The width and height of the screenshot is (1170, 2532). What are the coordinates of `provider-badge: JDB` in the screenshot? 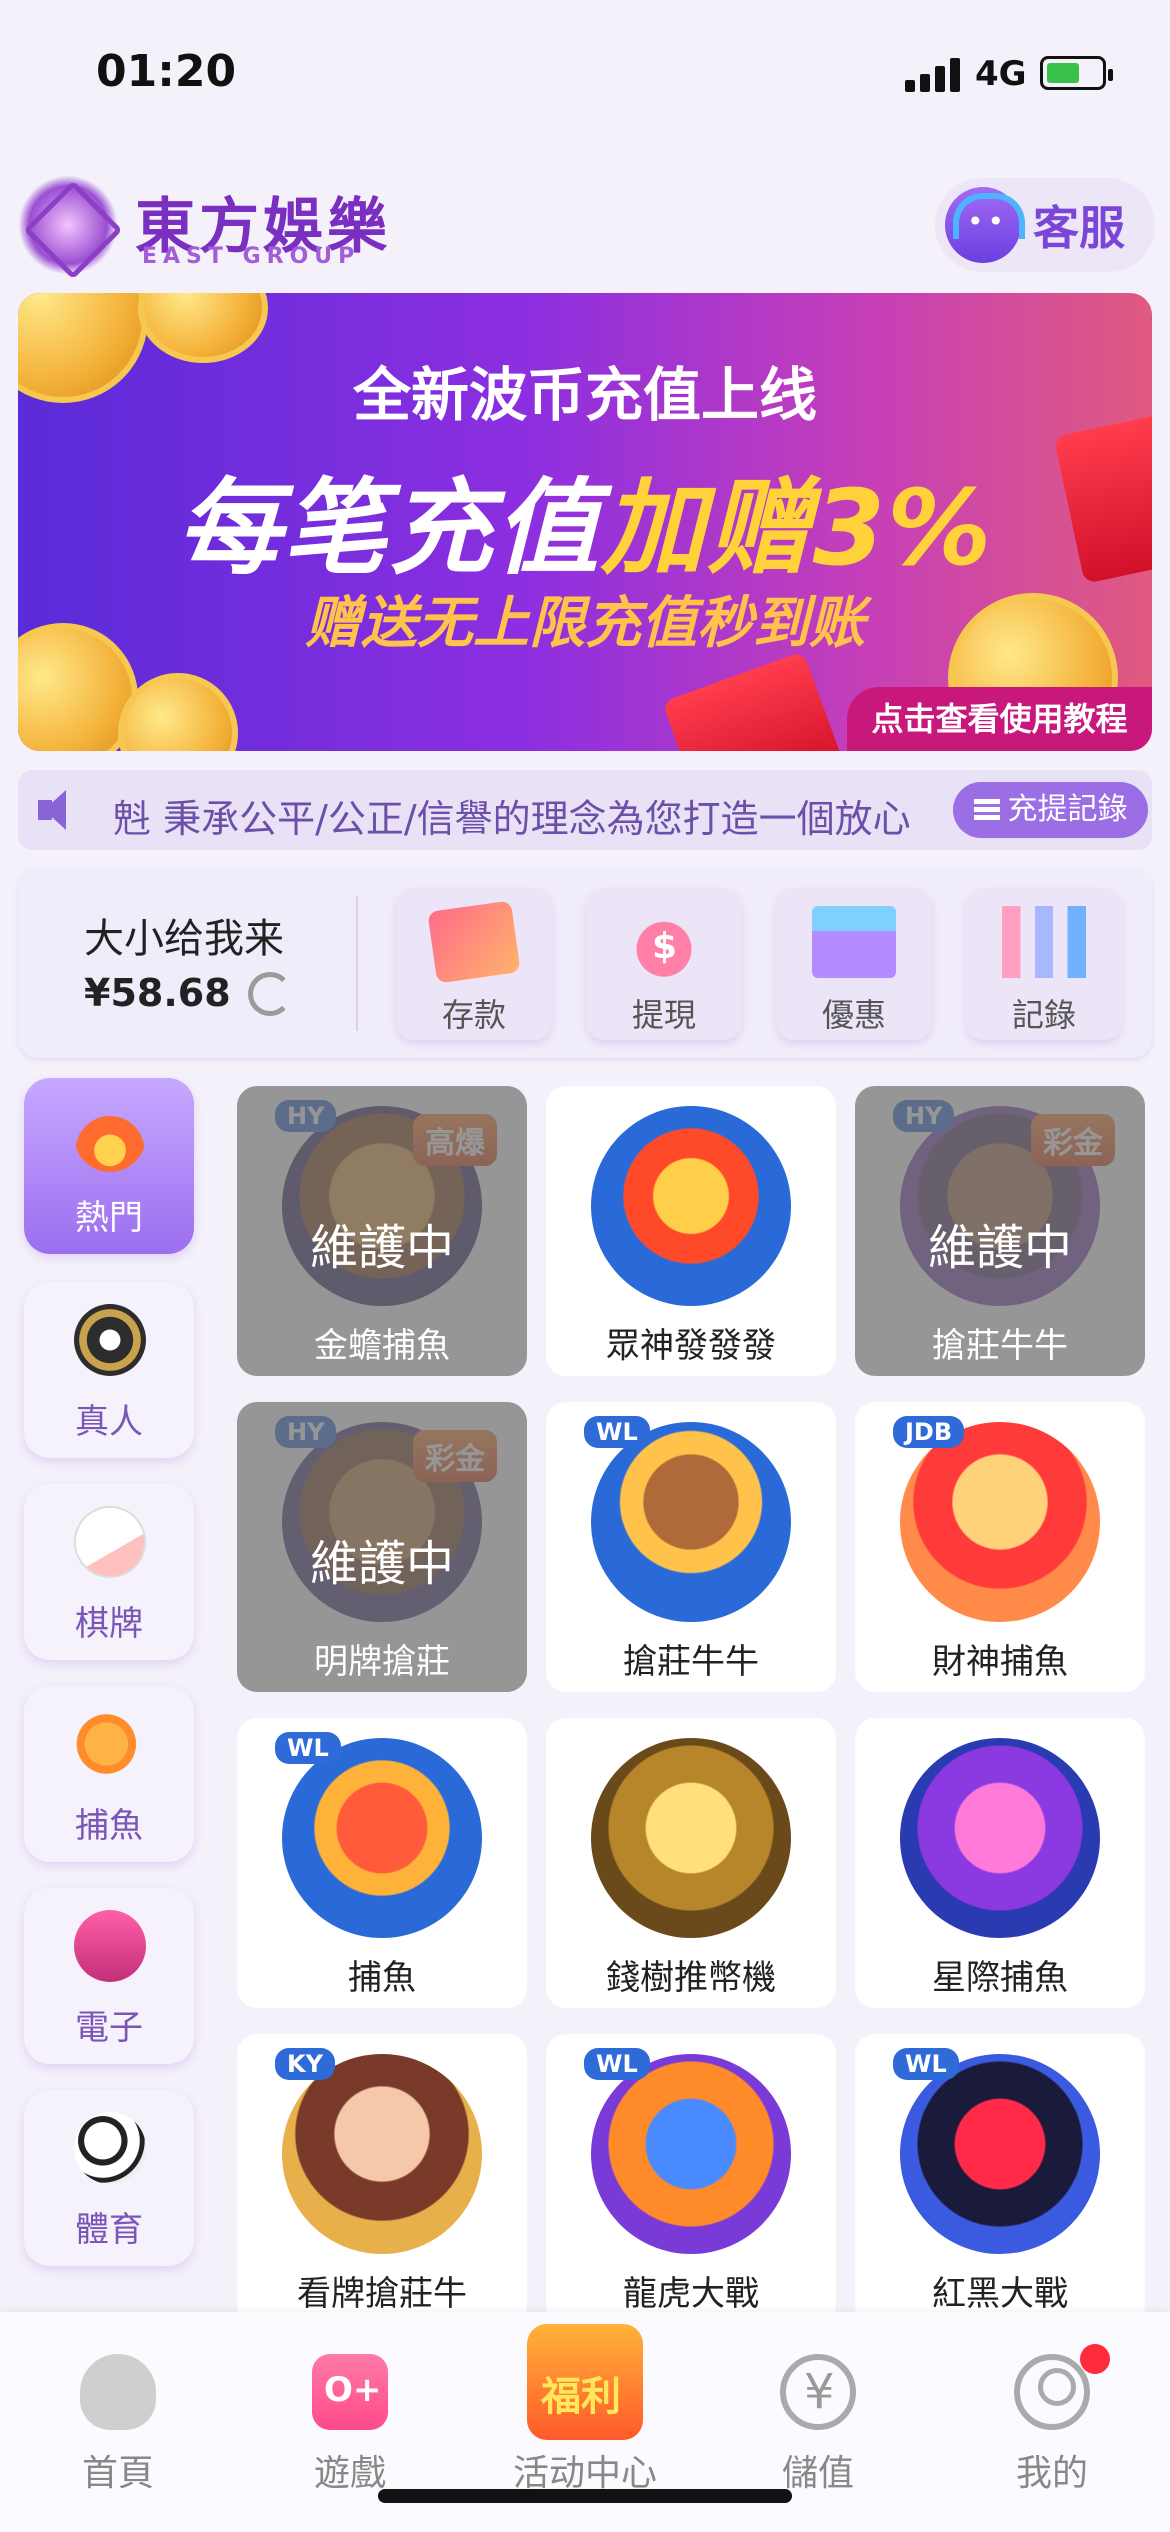 It's located at (929, 1432).